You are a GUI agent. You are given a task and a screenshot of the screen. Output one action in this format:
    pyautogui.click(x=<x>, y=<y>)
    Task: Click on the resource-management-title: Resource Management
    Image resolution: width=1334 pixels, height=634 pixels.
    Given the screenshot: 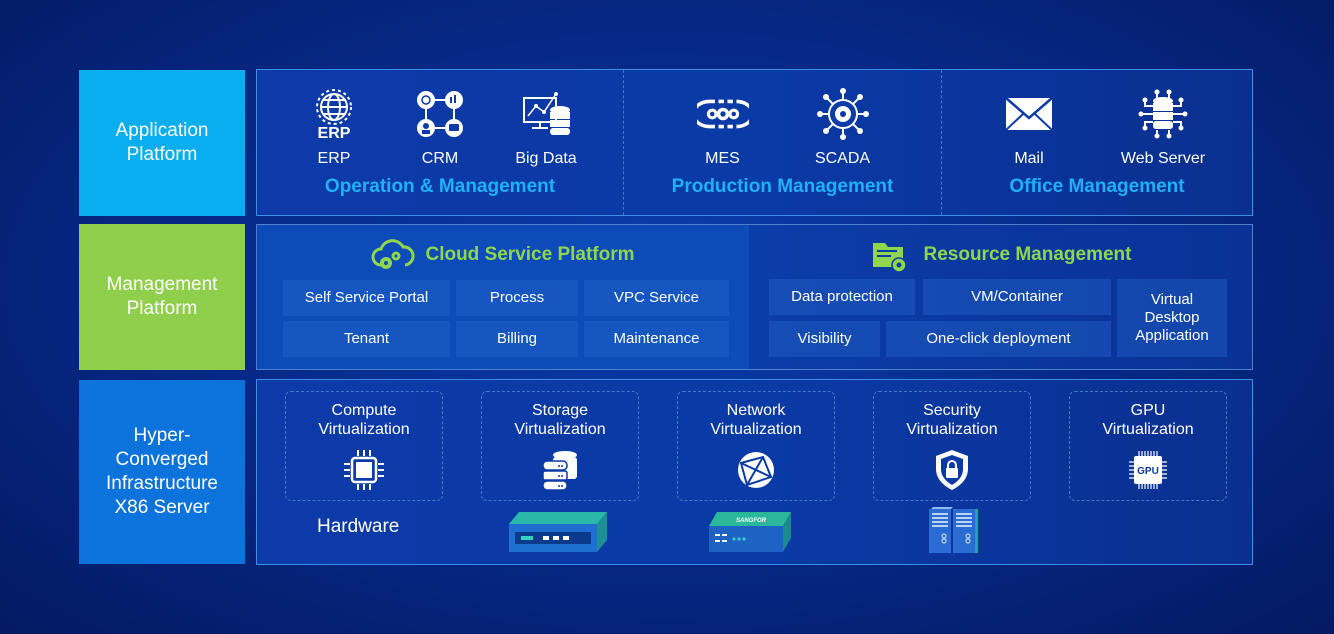 What is the action you would take?
    pyautogui.click(x=1027, y=254)
    